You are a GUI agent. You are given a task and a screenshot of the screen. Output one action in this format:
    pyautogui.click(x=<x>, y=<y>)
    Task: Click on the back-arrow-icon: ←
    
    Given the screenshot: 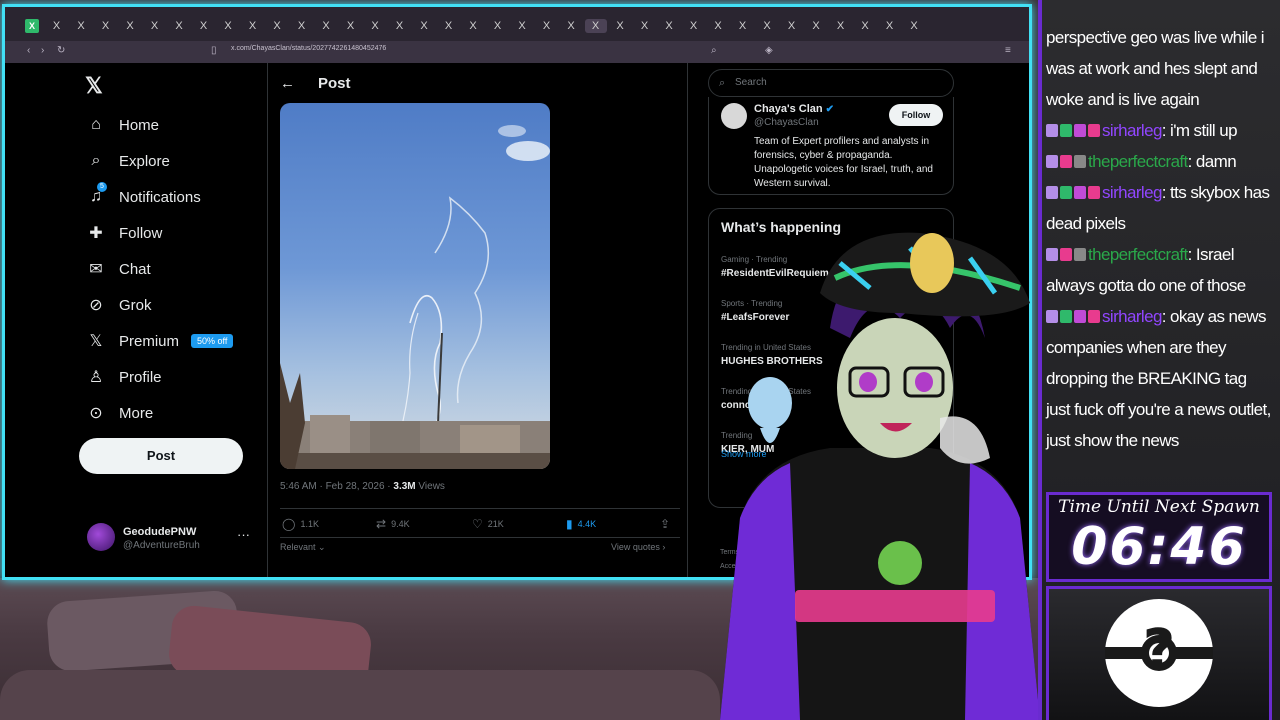 What is the action you would take?
    pyautogui.click(x=287, y=83)
    